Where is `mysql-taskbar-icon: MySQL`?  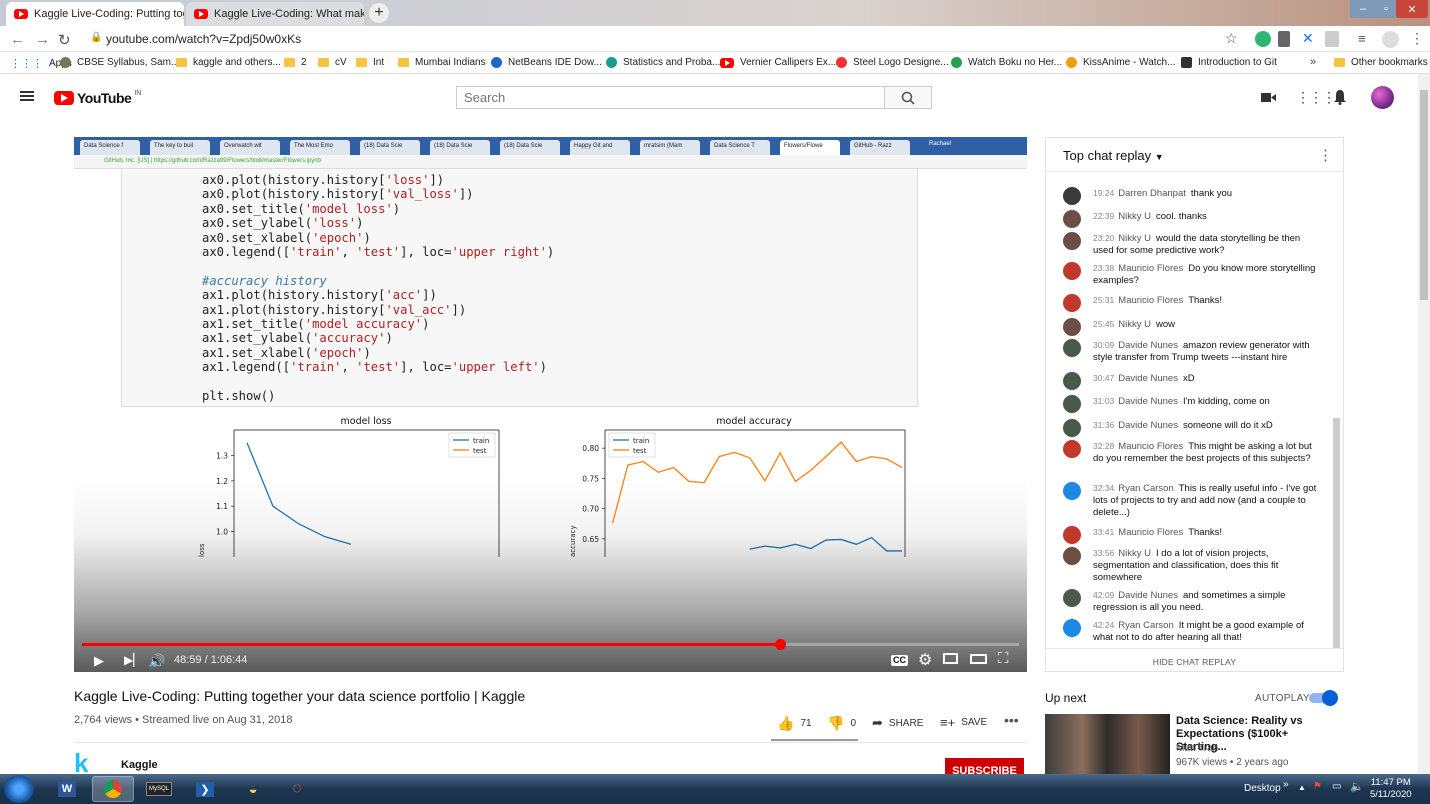 mysql-taskbar-icon: MySQL is located at coordinates (159, 789).